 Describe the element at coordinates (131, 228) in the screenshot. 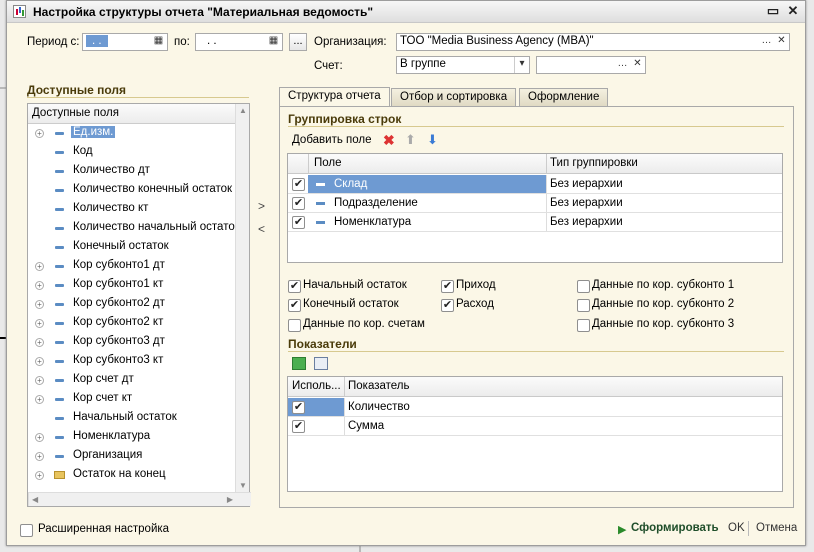

I see `tree-item: Количество начальный остаток` at that location.